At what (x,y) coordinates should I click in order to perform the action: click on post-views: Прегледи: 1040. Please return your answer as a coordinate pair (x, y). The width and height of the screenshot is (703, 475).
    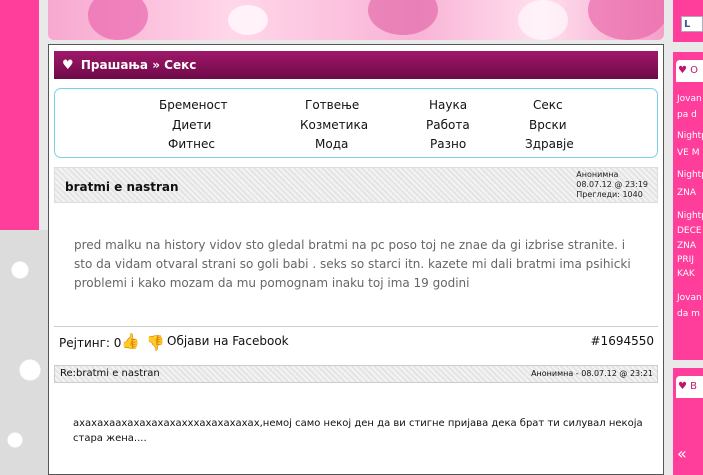
    Looking at the image, I should click on (609, 194).